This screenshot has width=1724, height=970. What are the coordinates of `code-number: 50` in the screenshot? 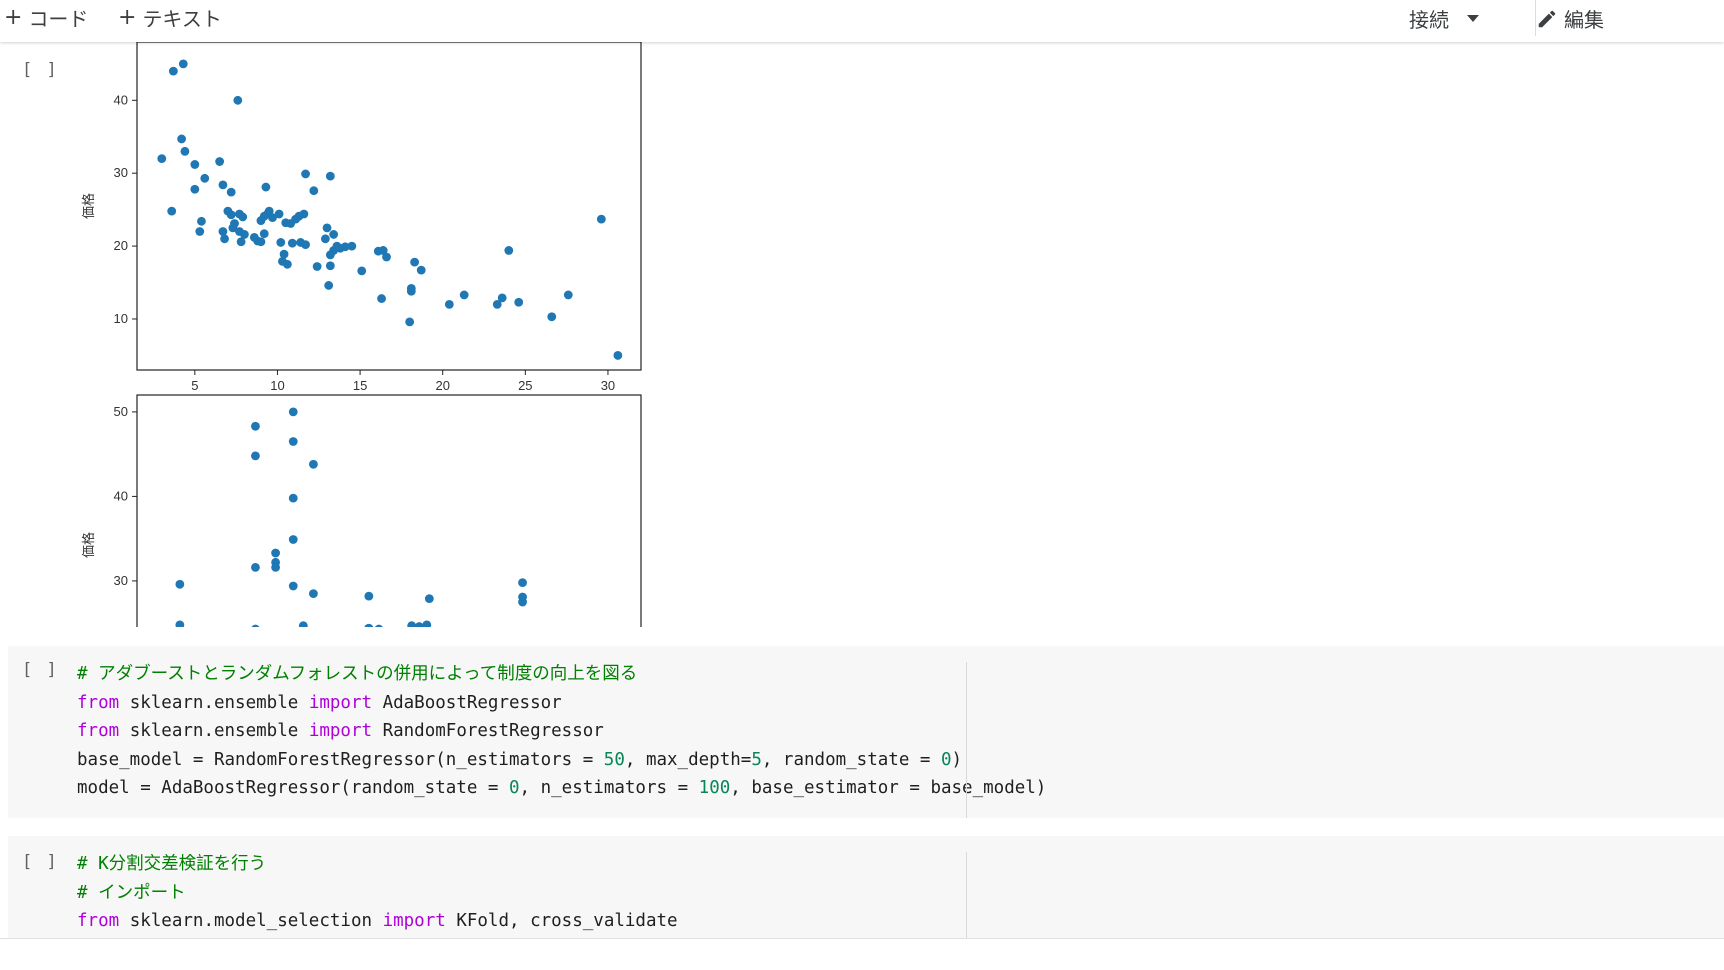 It's located at (614, 759).